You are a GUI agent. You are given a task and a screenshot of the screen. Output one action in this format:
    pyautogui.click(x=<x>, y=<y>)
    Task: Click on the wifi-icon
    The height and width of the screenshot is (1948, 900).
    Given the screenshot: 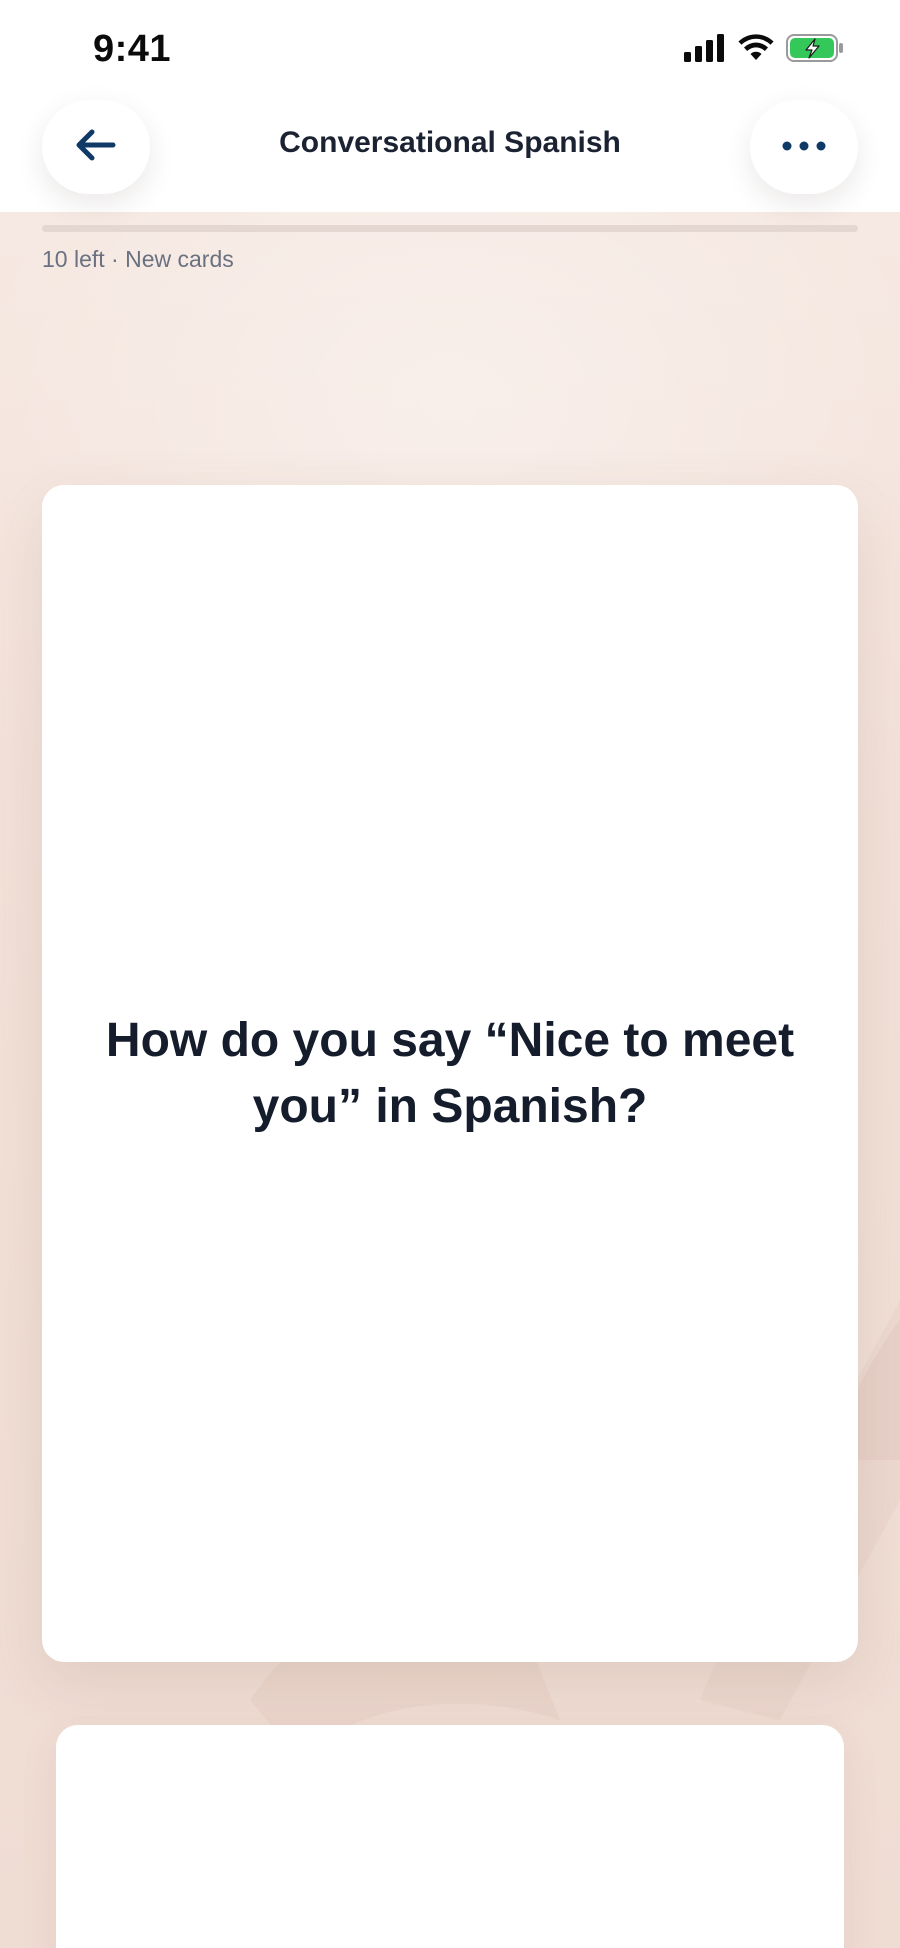 What is the action you would take?
    pyautogui.click(x=756, y=50)
    